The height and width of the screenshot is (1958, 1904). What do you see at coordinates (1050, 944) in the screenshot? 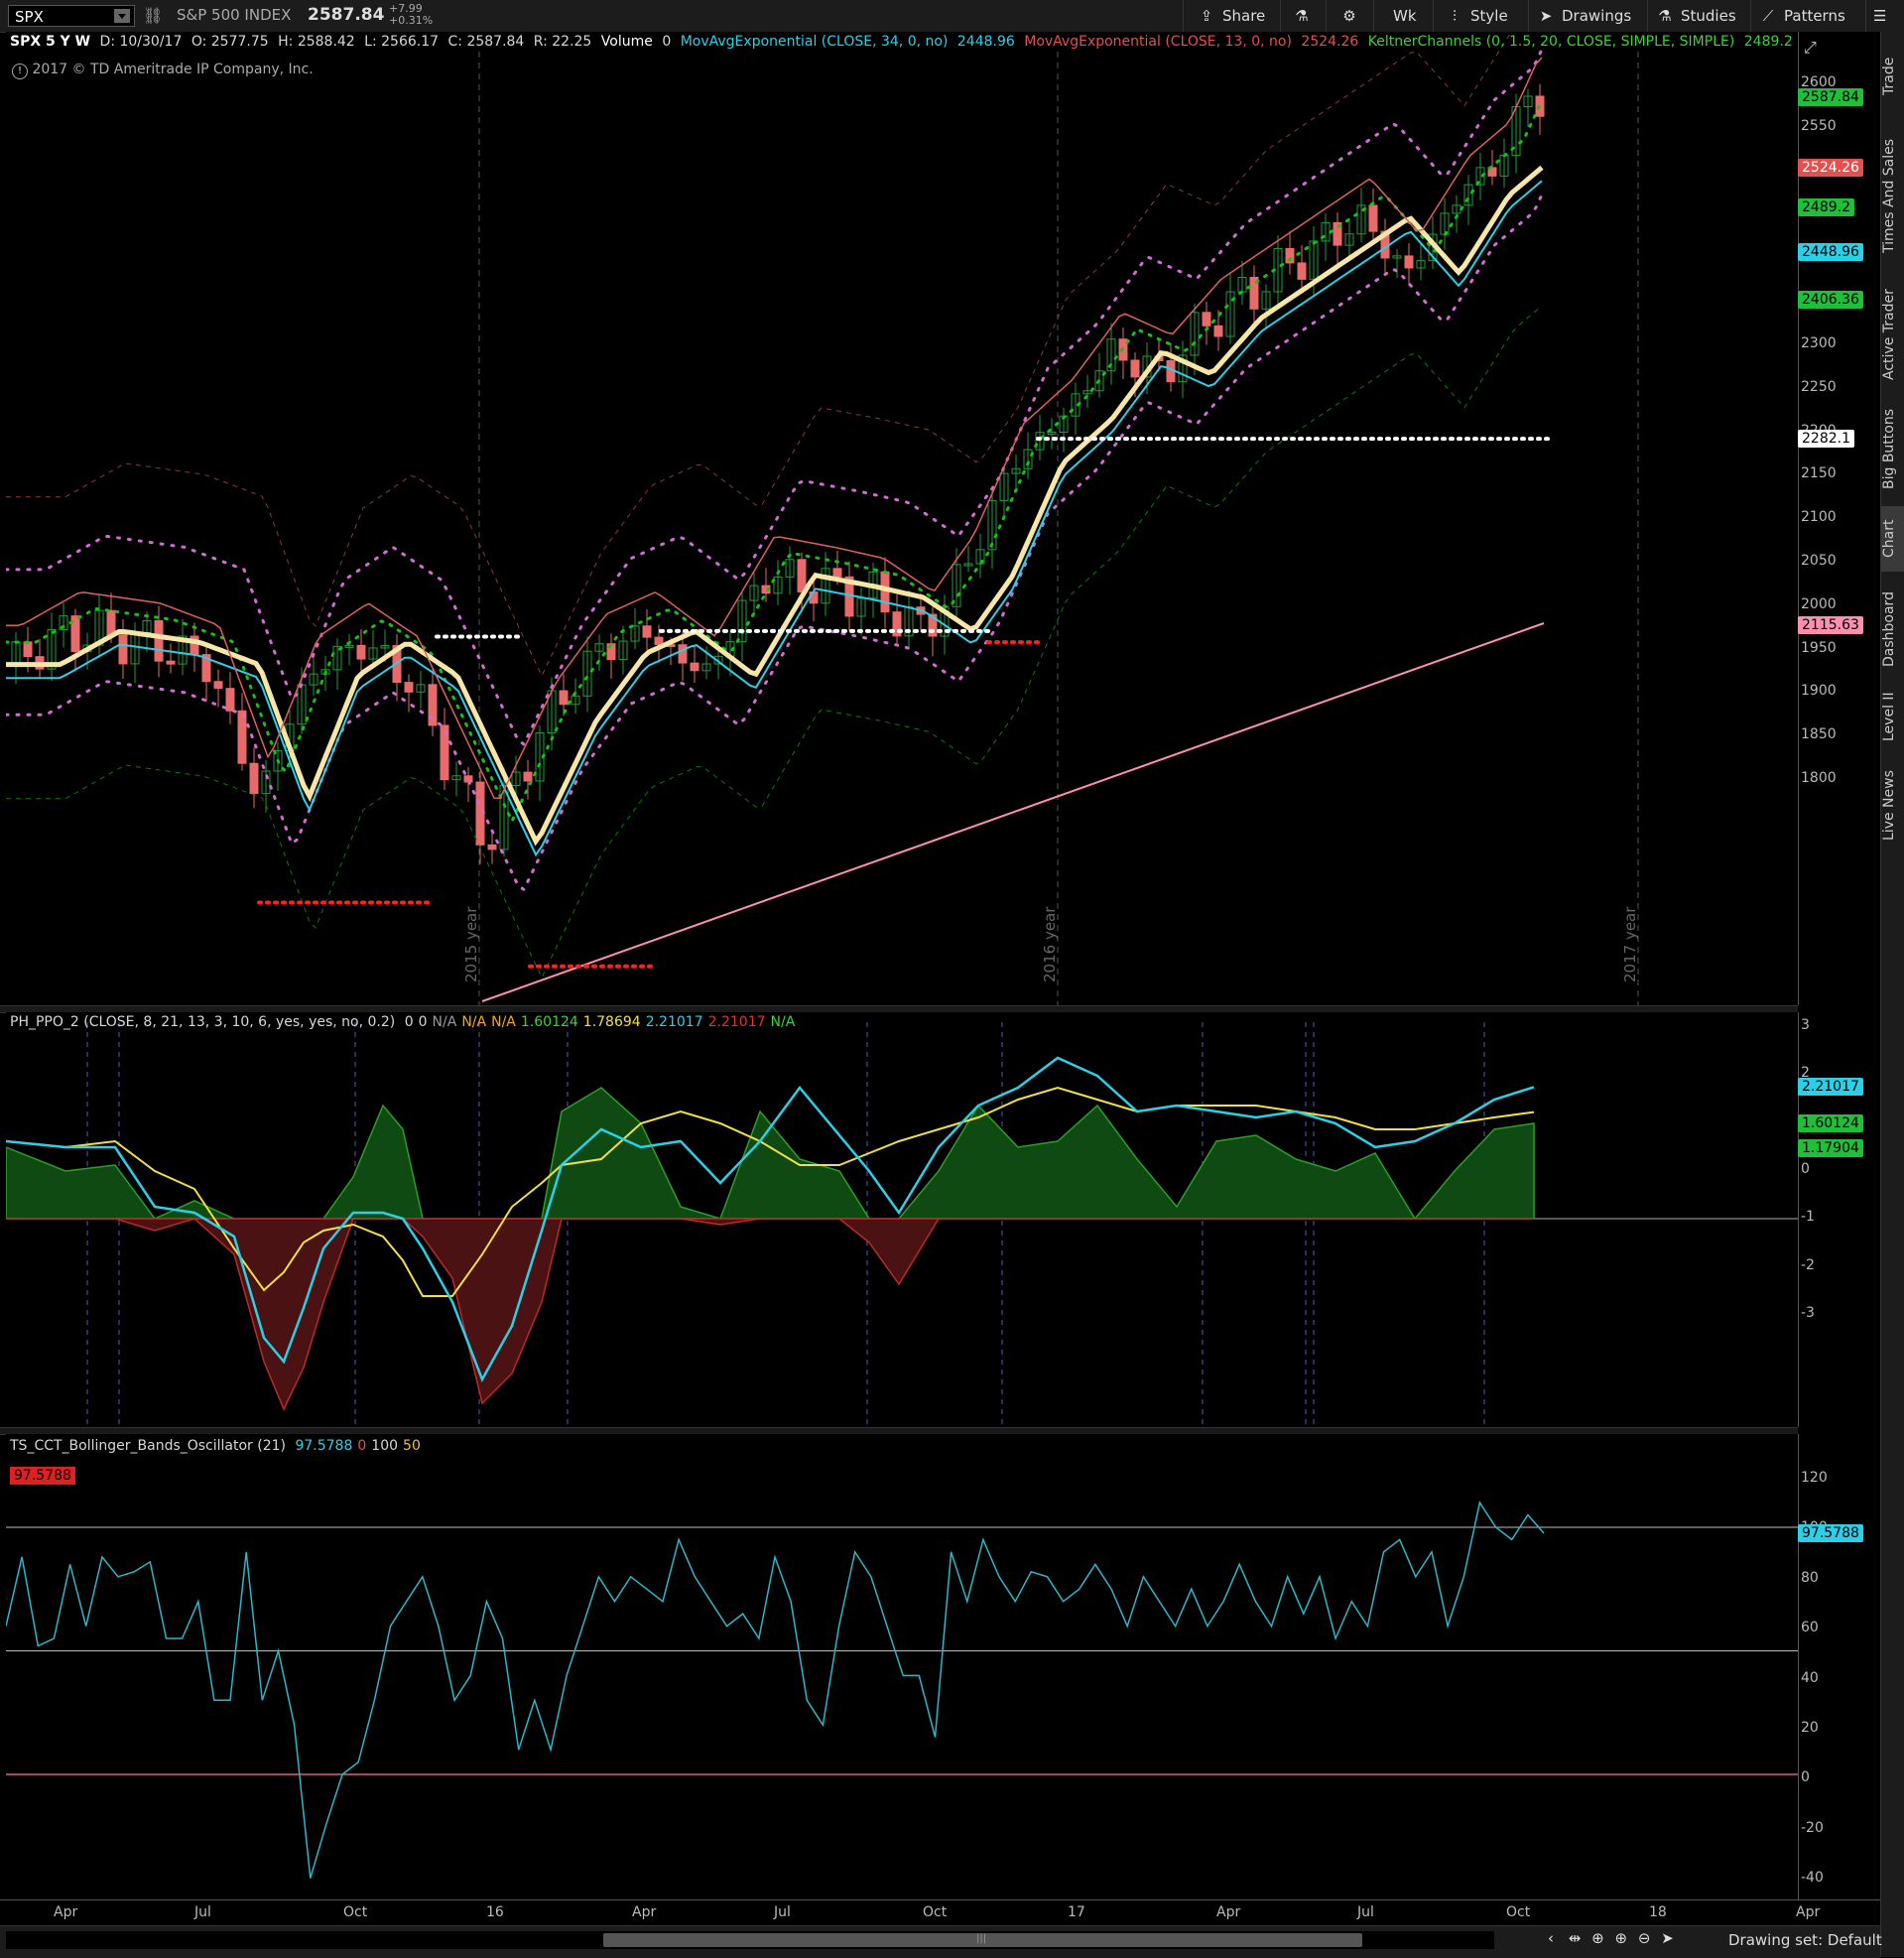
I see `year-label: 2016 year` at bounding box center [1050, 944].